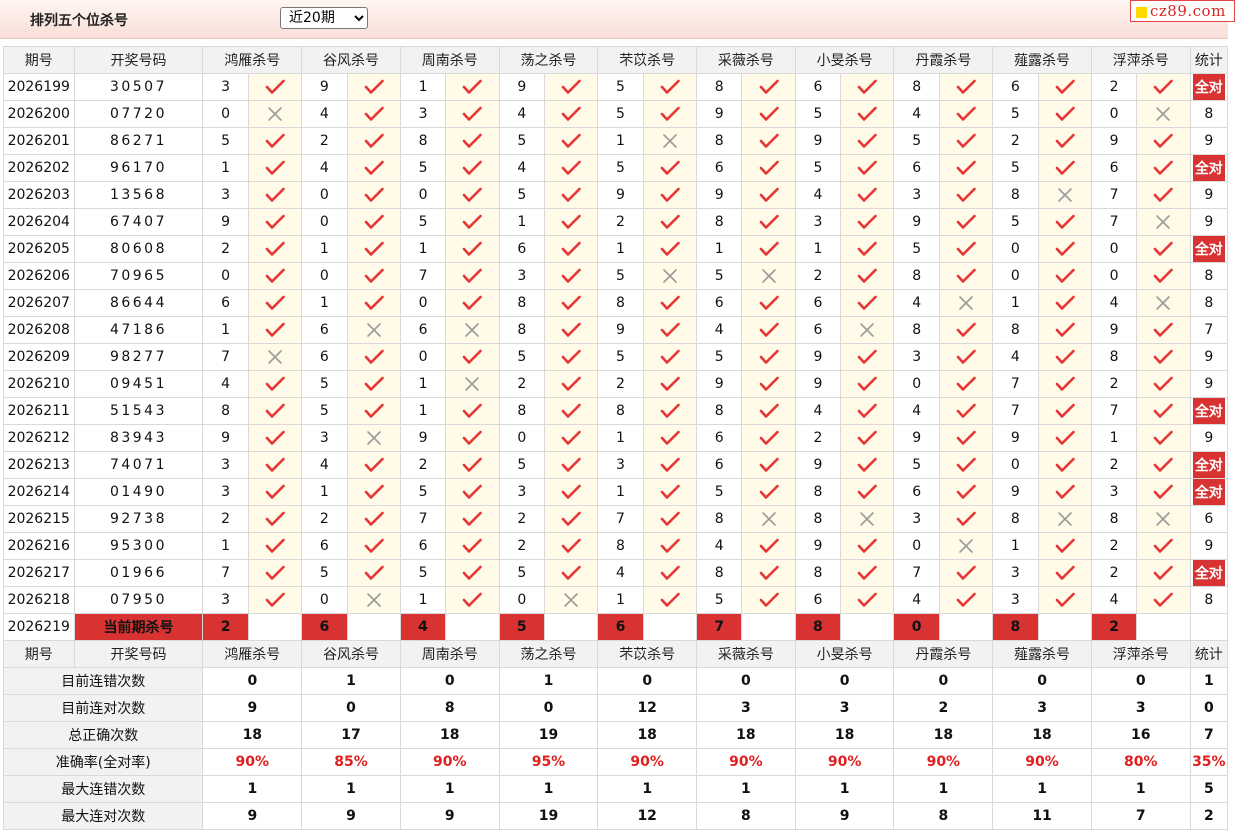 The width and height of the screenshot is (1235, 833). What do you see at coordinates (1182, 11) in the screenshot?
I see `site-logo: cz89.com` at bounding box center [1182, 11].